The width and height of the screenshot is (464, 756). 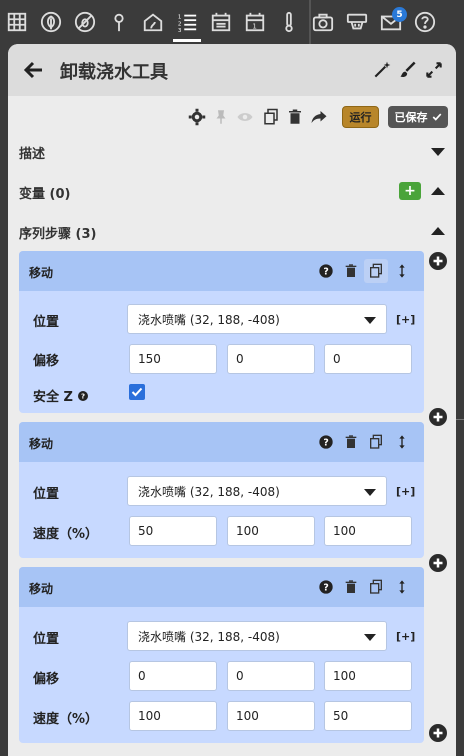 What do you see at coordinates (34, 70) in the screenshot?
I see `back-arrow-icon` at bounding box center [34, 70].